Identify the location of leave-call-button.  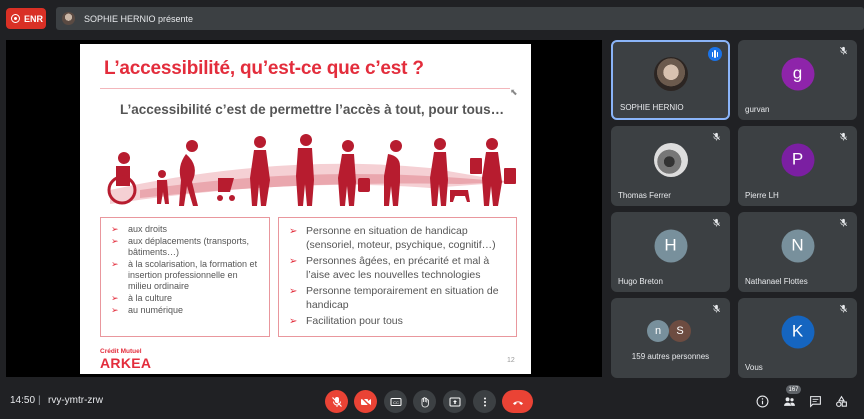
(517, 401).